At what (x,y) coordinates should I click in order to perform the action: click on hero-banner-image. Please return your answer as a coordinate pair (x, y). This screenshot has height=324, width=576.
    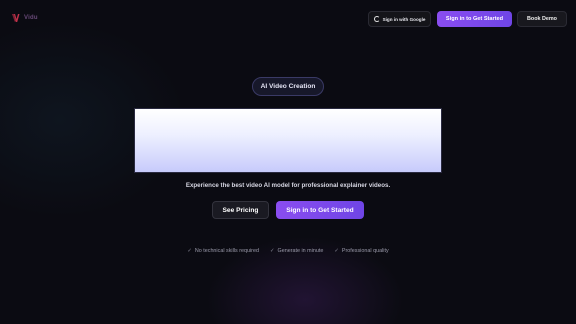
    Looking at the image, I should click on (288, 140).